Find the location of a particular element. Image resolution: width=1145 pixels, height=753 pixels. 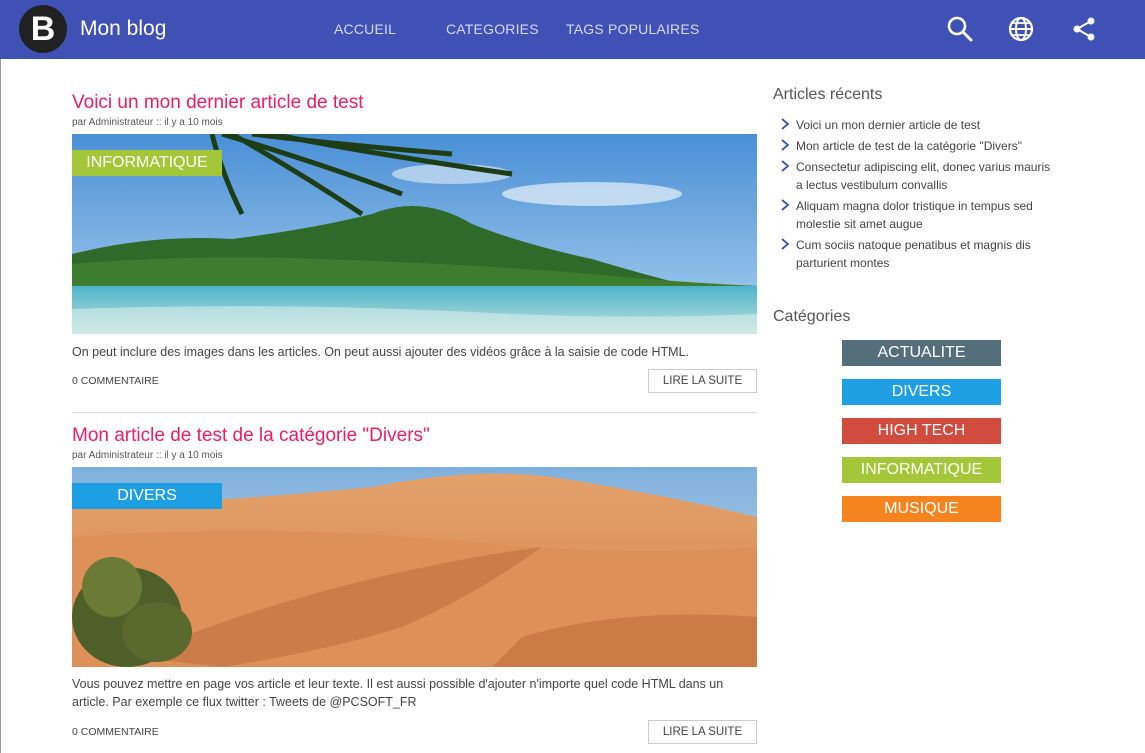

category-tag-divers: DIVERS is located at coordinates (921, 392).